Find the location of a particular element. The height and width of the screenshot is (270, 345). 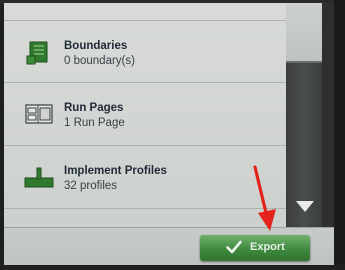

footer-bar: Export is located at coordinates (169, 246).